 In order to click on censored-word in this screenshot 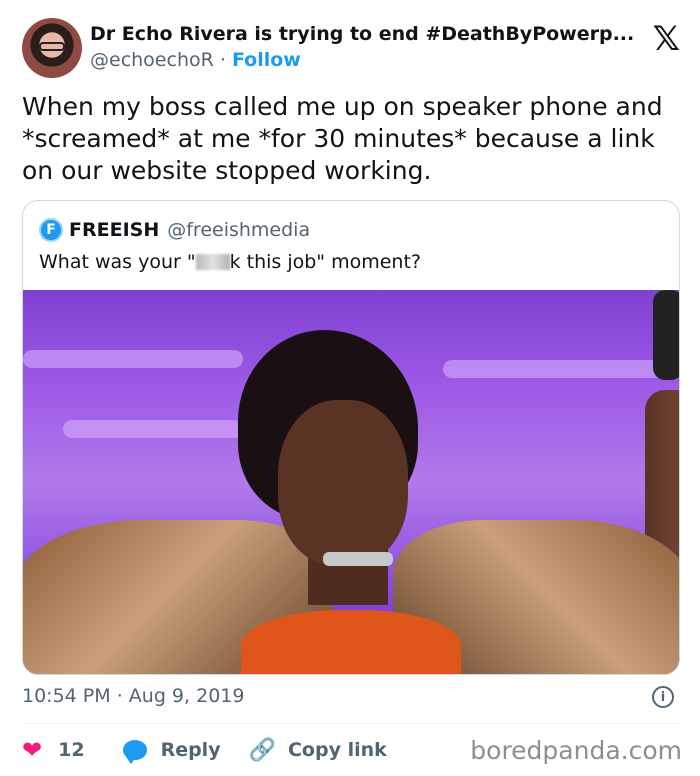, I will do `click(212, 262)`.